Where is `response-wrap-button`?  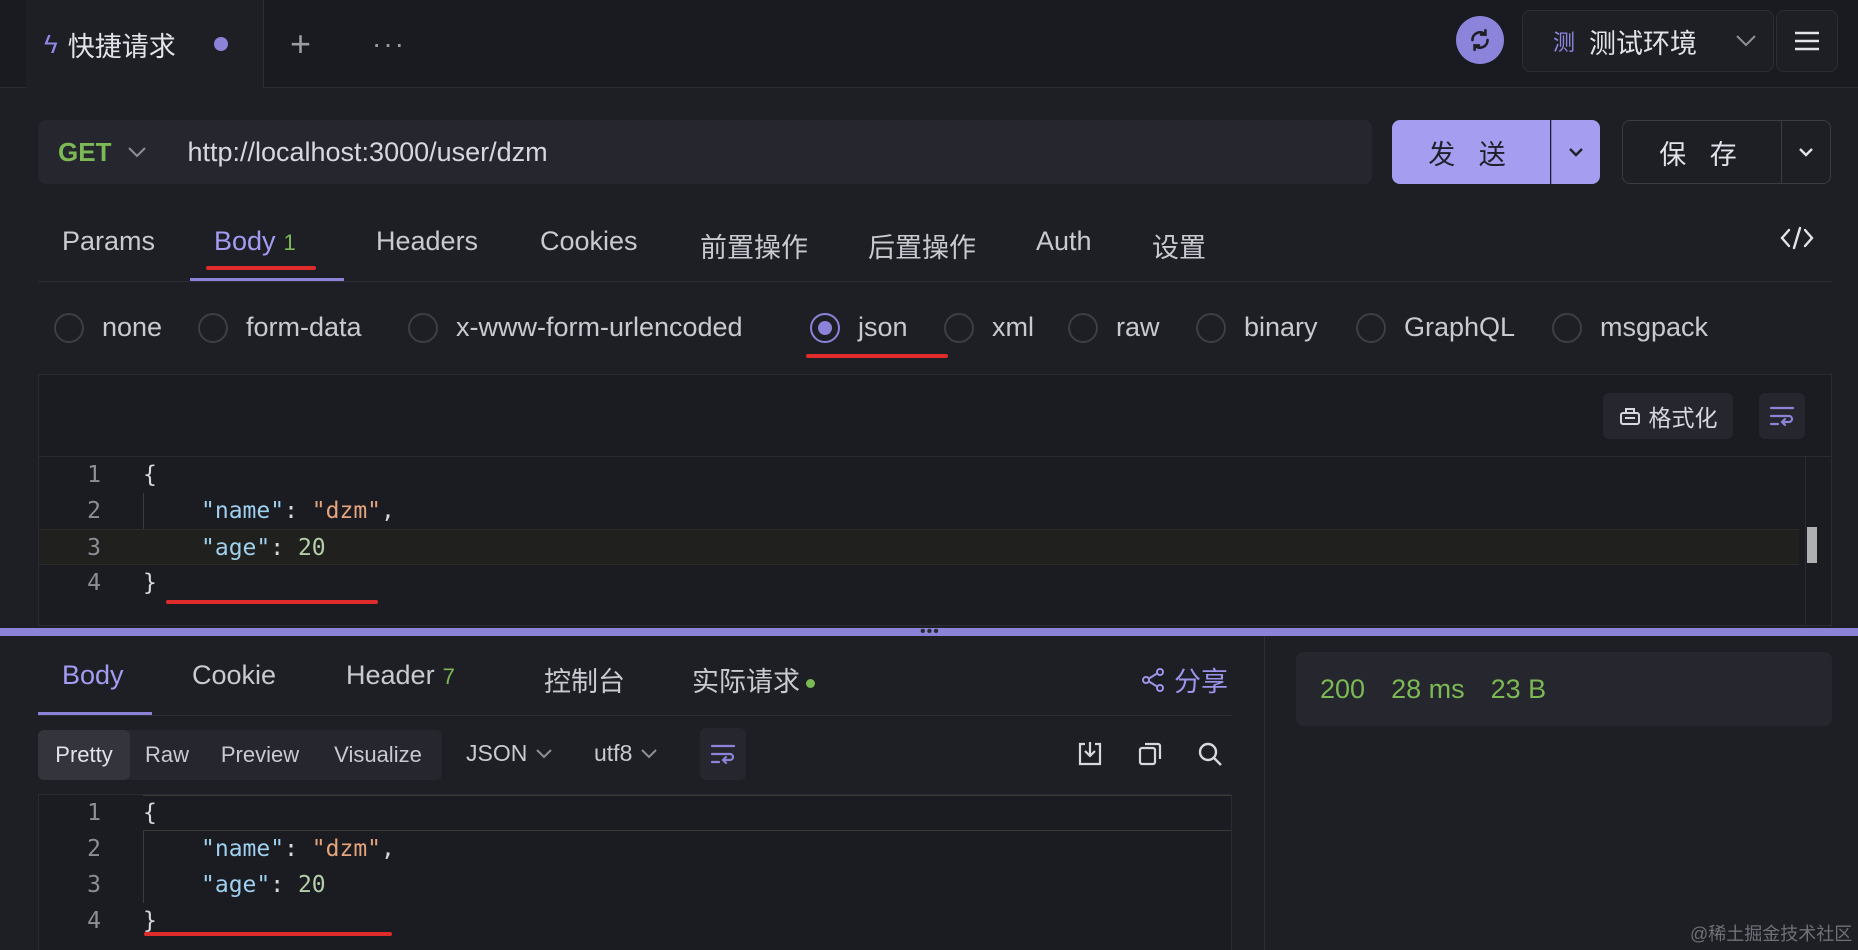
response-wrap-button is located at coordinates (723, 754).